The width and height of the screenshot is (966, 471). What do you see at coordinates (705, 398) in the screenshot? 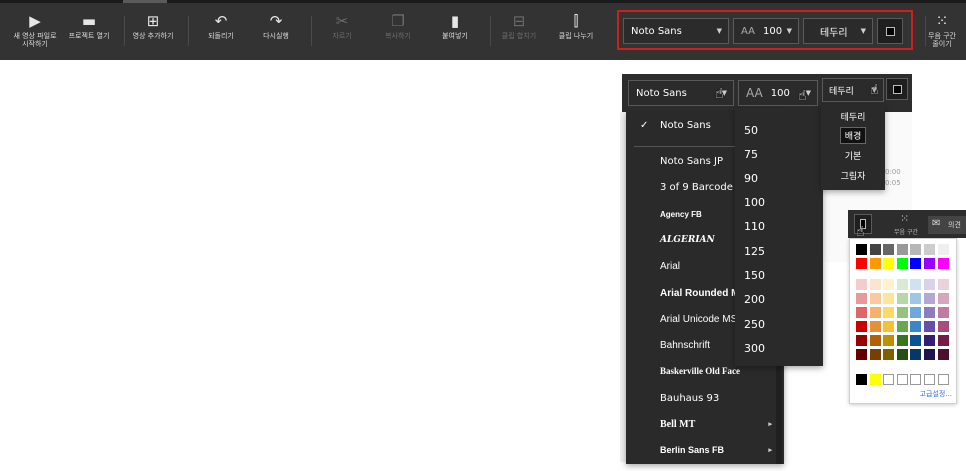
I see `font-option: Bauhaus 93` at bounding box center [705, 398].